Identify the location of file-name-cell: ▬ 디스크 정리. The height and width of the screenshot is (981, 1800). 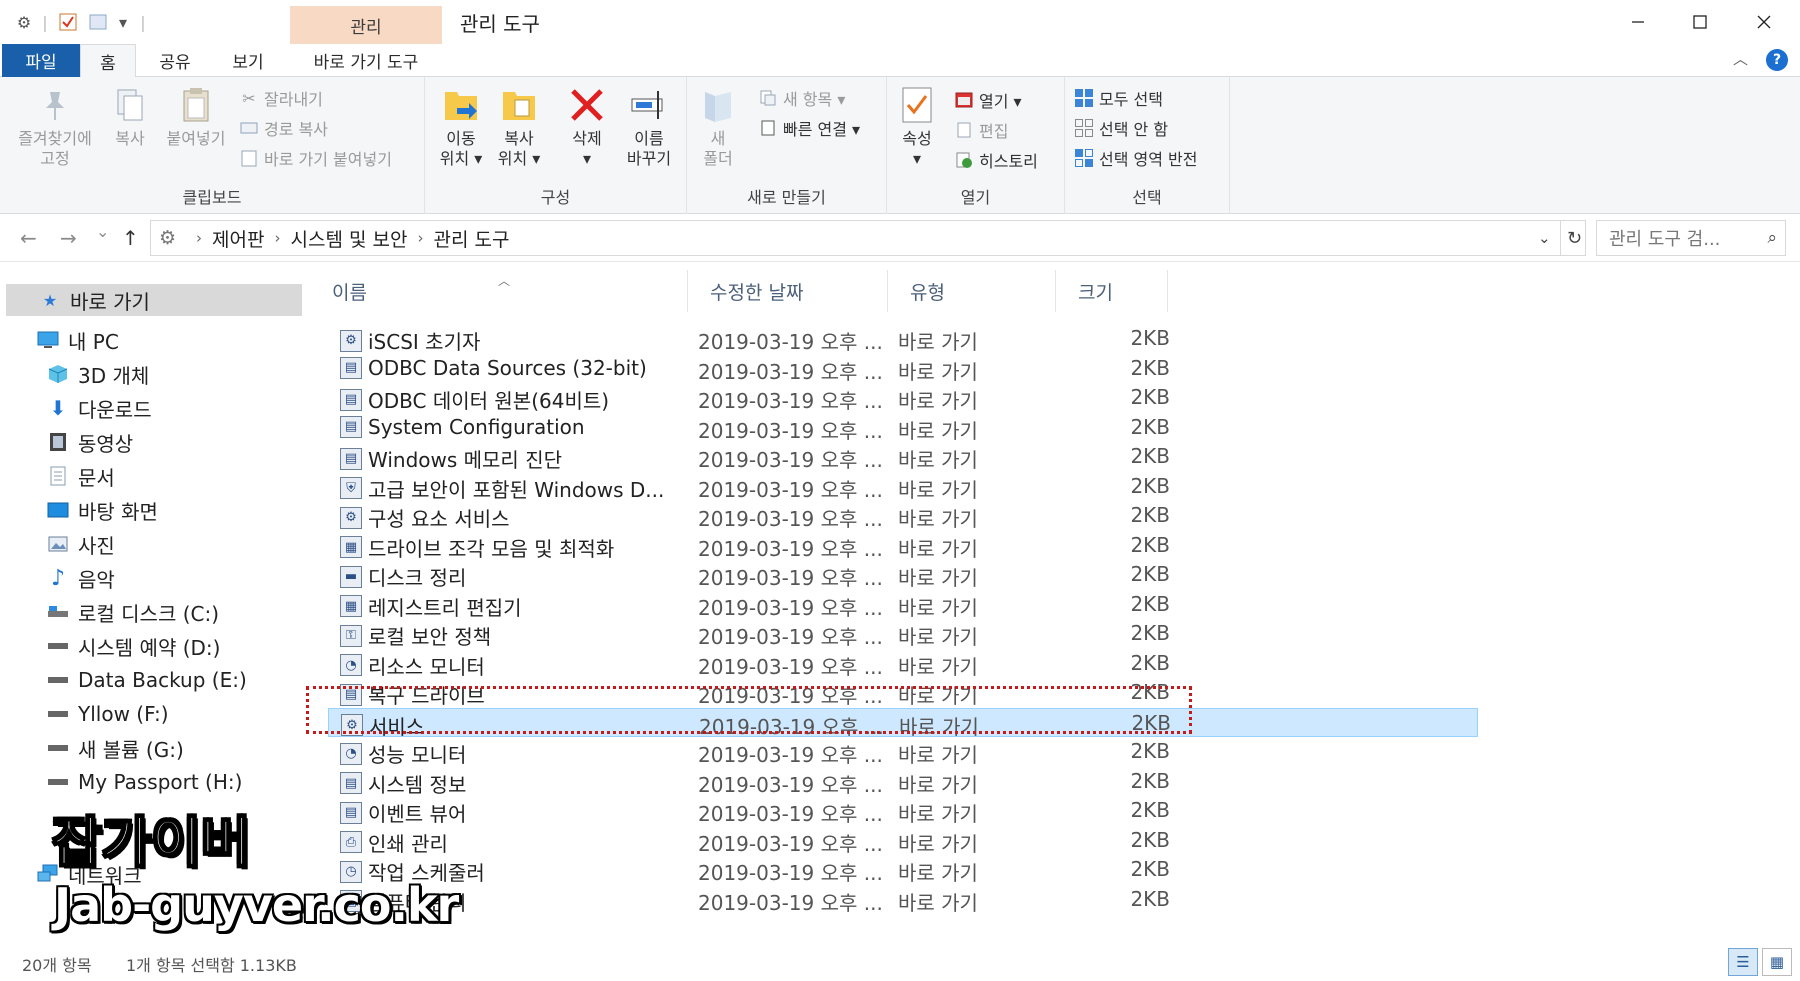
(505, 576).